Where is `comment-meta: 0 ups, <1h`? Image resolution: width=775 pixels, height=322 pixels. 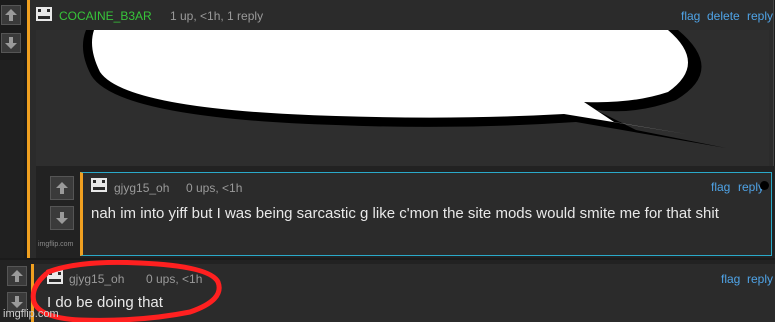 comment-meta: 0 ups, <1h is located at coordinates (214, 188).